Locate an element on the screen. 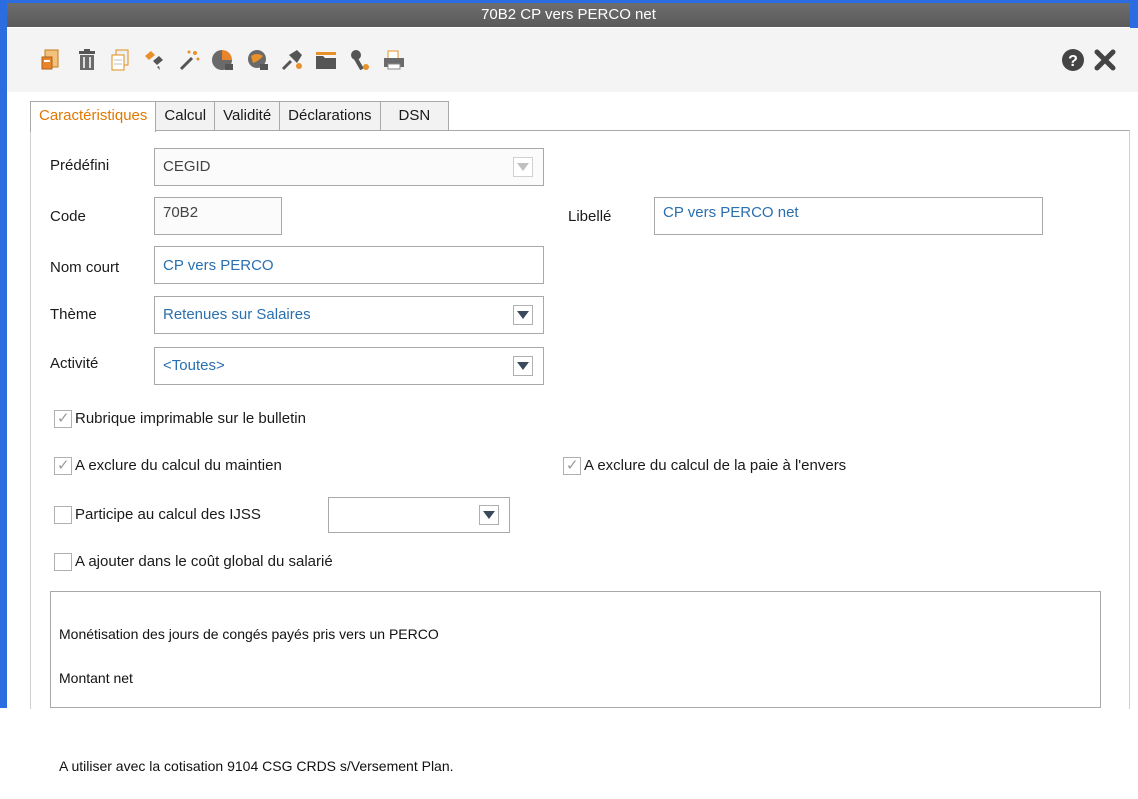 This screenshot has height=799, width=1138. tab-calcul: Calcul is located at coordinates (185, 115).